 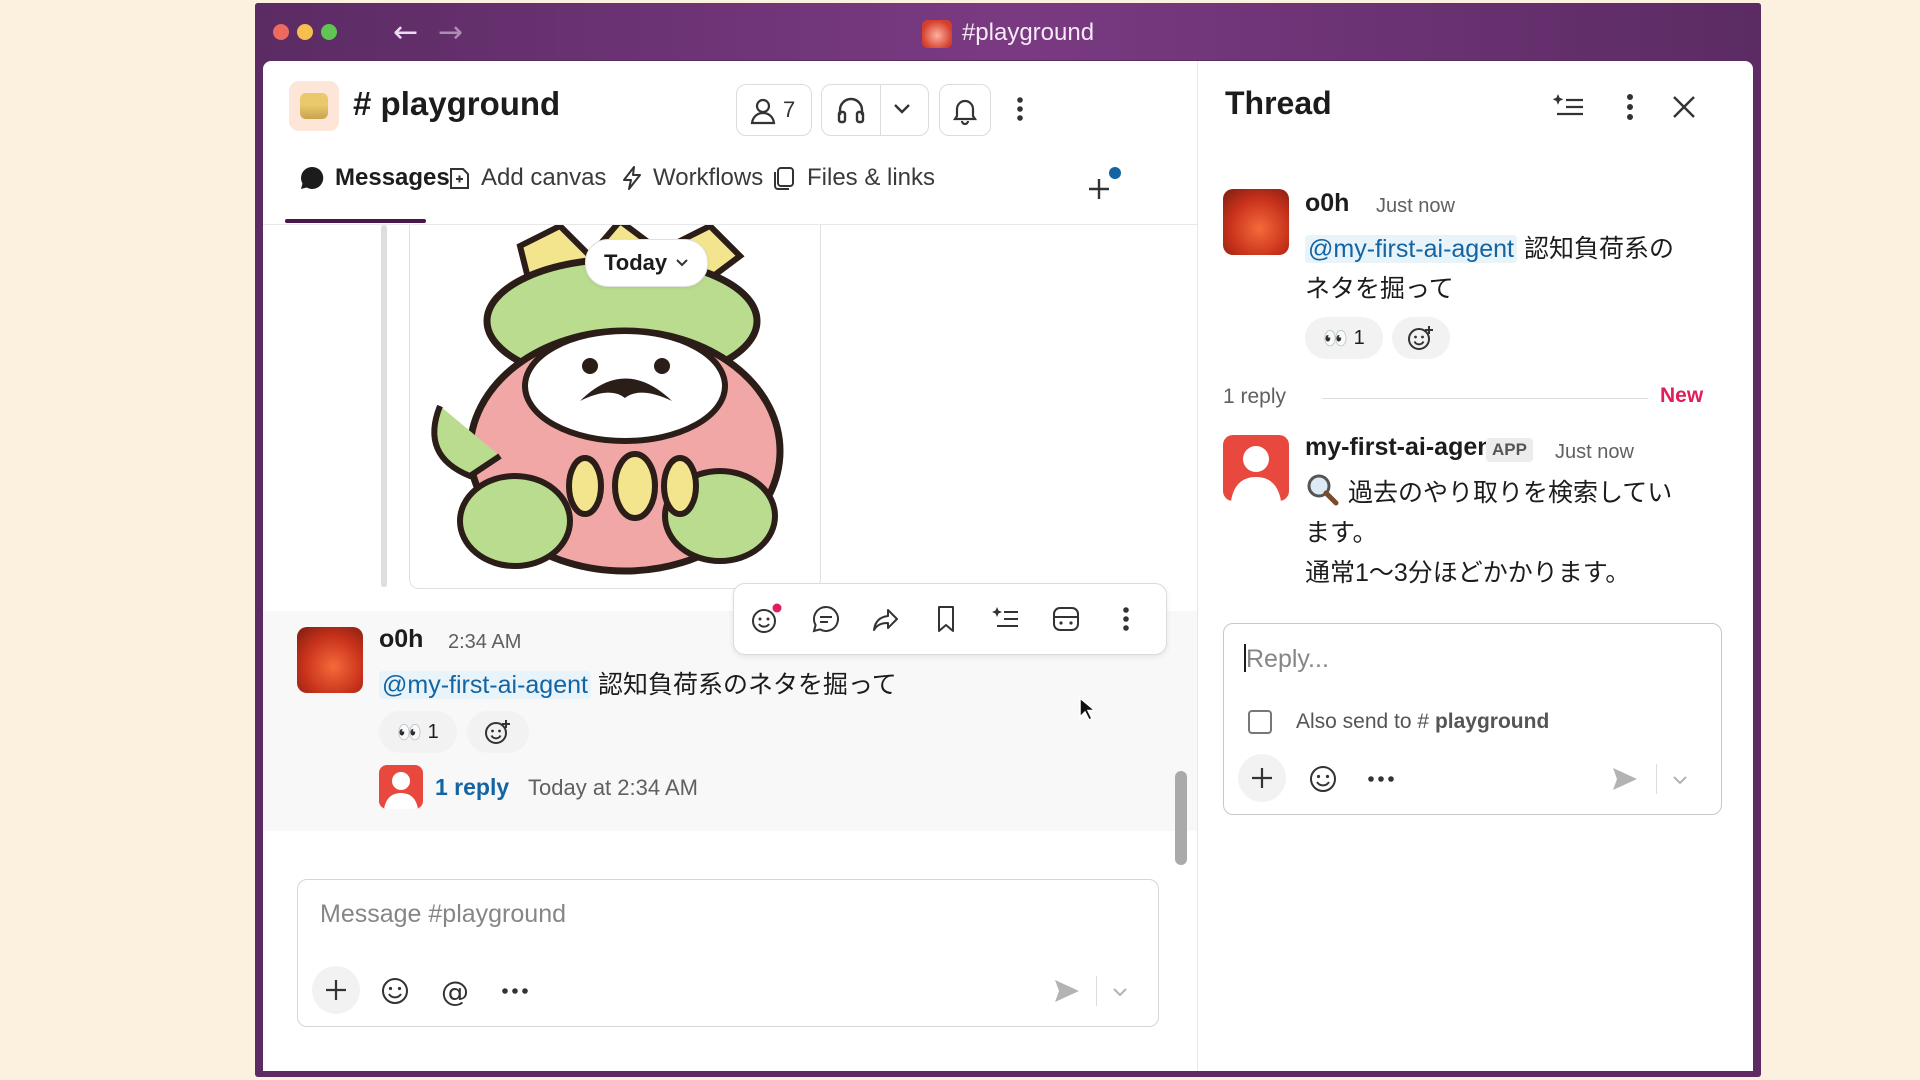 What do you see at coordinates (485, 685) in the screenshot?
I see `message-mention: @my-first-ai-agent` at bounding box center [485, 685].